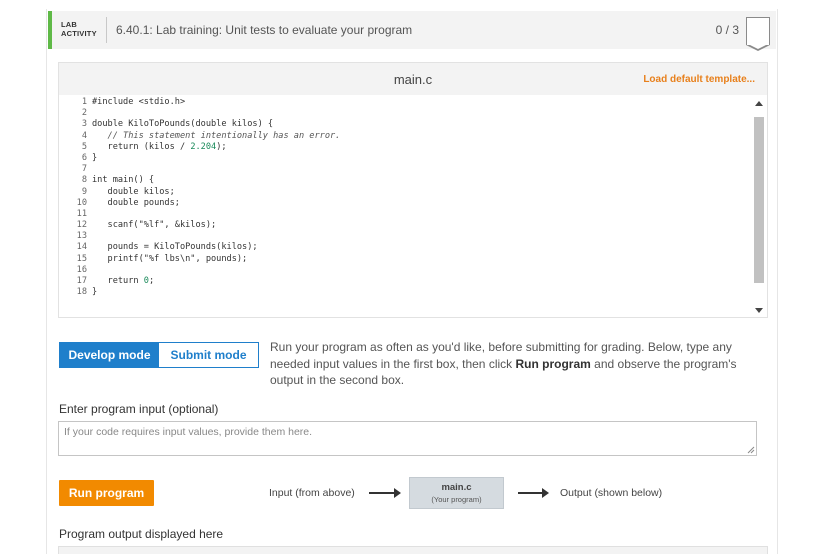 The image size is (815, 554). What do you see at coordinates (139, 409) in the screenshot?
I see `input-label: Enter program input (optional)` at bounding box center [139, 409].